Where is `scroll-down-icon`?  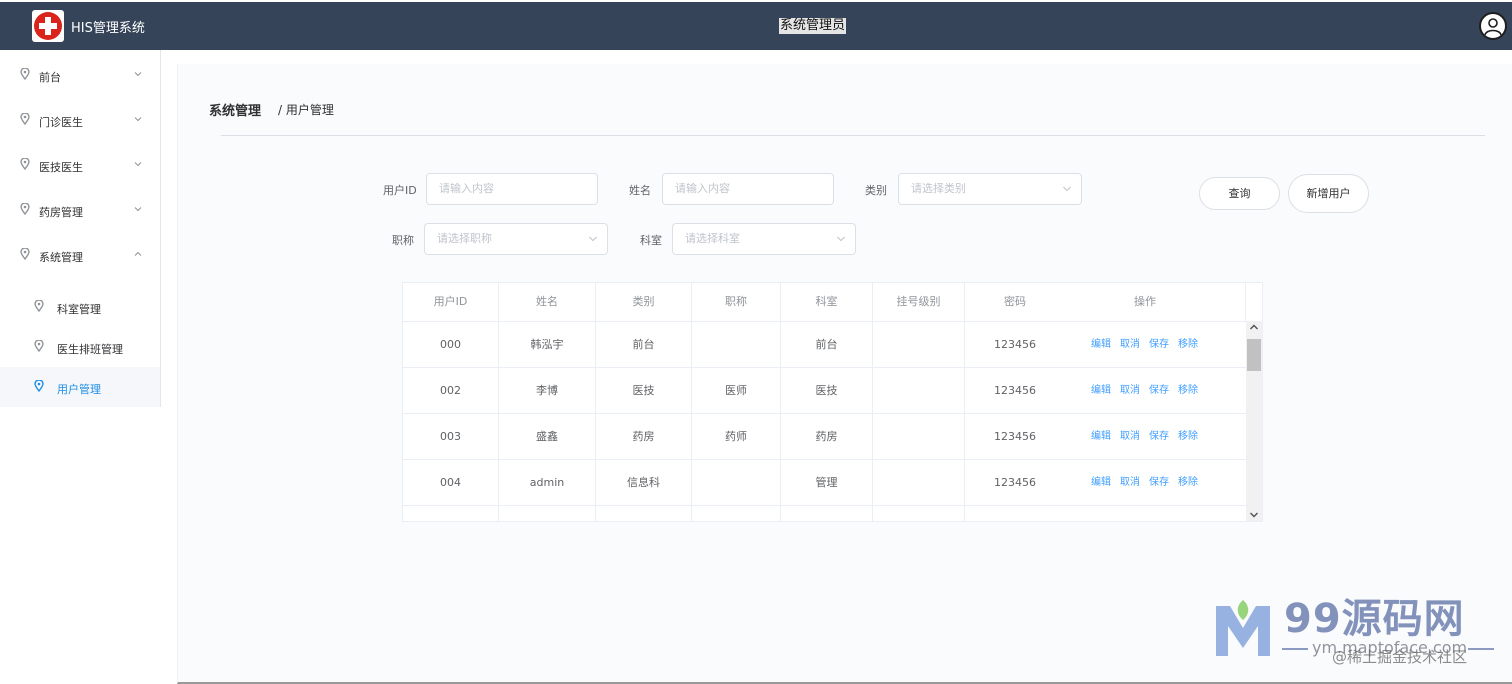 scroll-down-icon is located at coordinates (1254, 515).